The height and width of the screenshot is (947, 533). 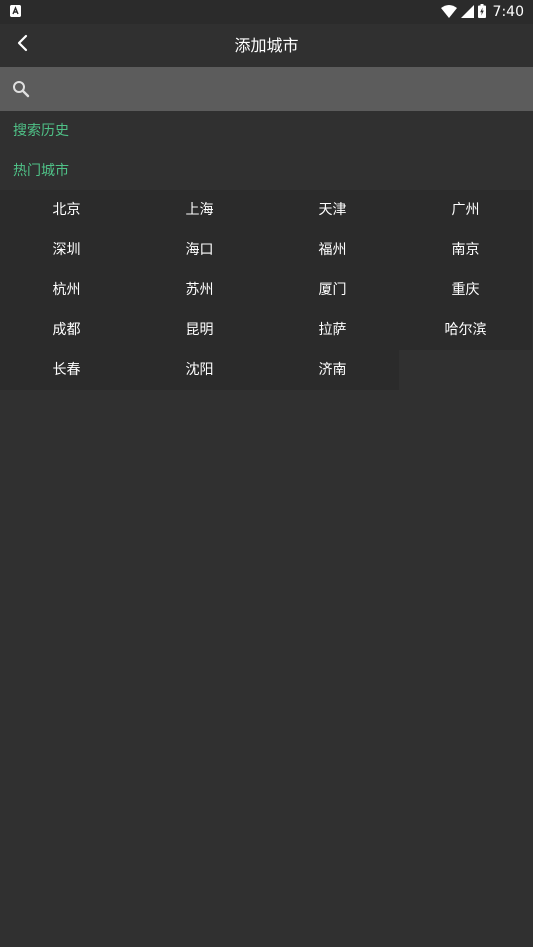 What do you see at coordinates (41, 171) in the screenshot?
I see `hot-cities-title: 热门城市` at bounding box center [41, 171].